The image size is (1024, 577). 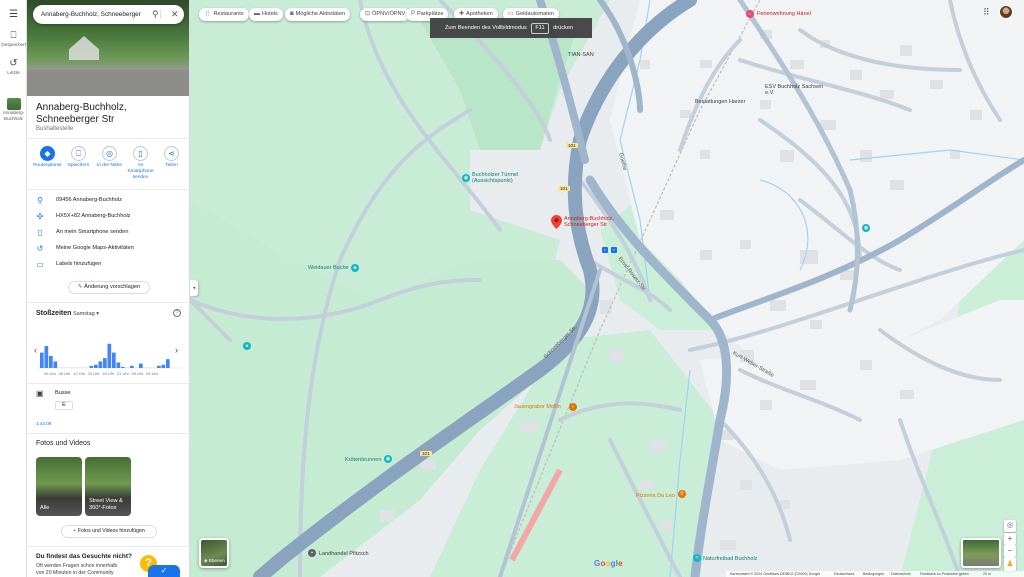 What do you see at coordinates (581, 55) in the screenshot?
I see `poi-tian-san-label: TIAN-SAN` at bounding box center [581, 55].